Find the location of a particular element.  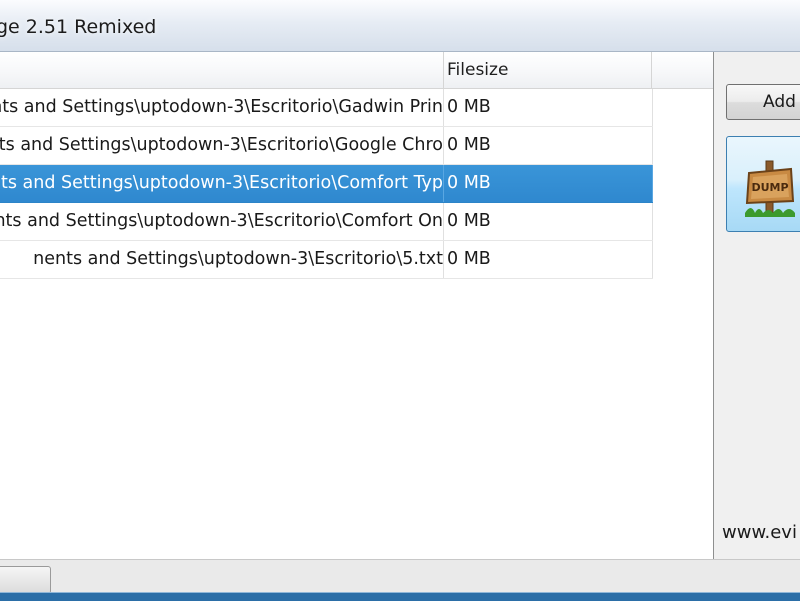

column-header-path is located at coordinates (222, 70).